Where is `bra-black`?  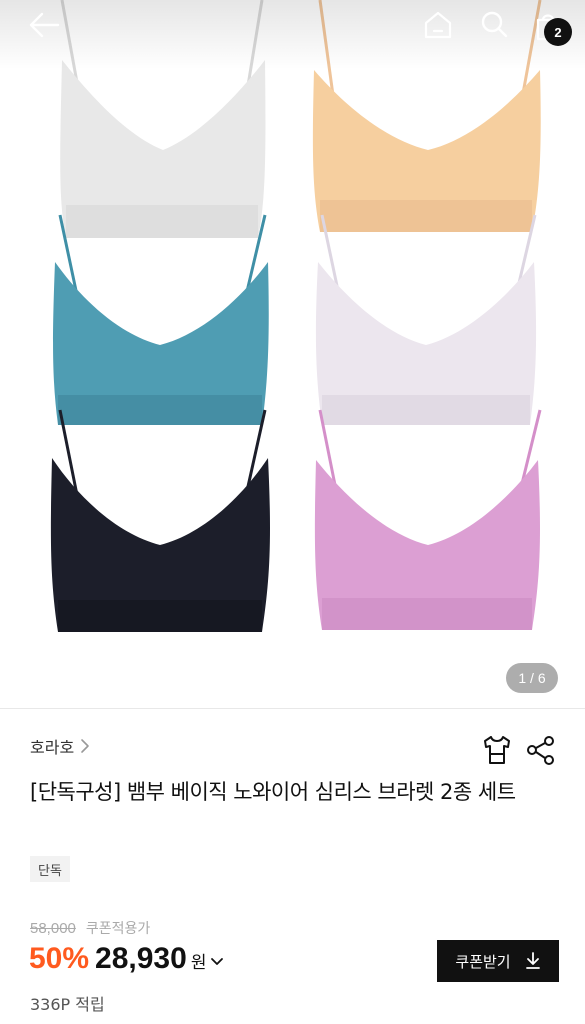
bra-black is located at coordinates (160, 520).